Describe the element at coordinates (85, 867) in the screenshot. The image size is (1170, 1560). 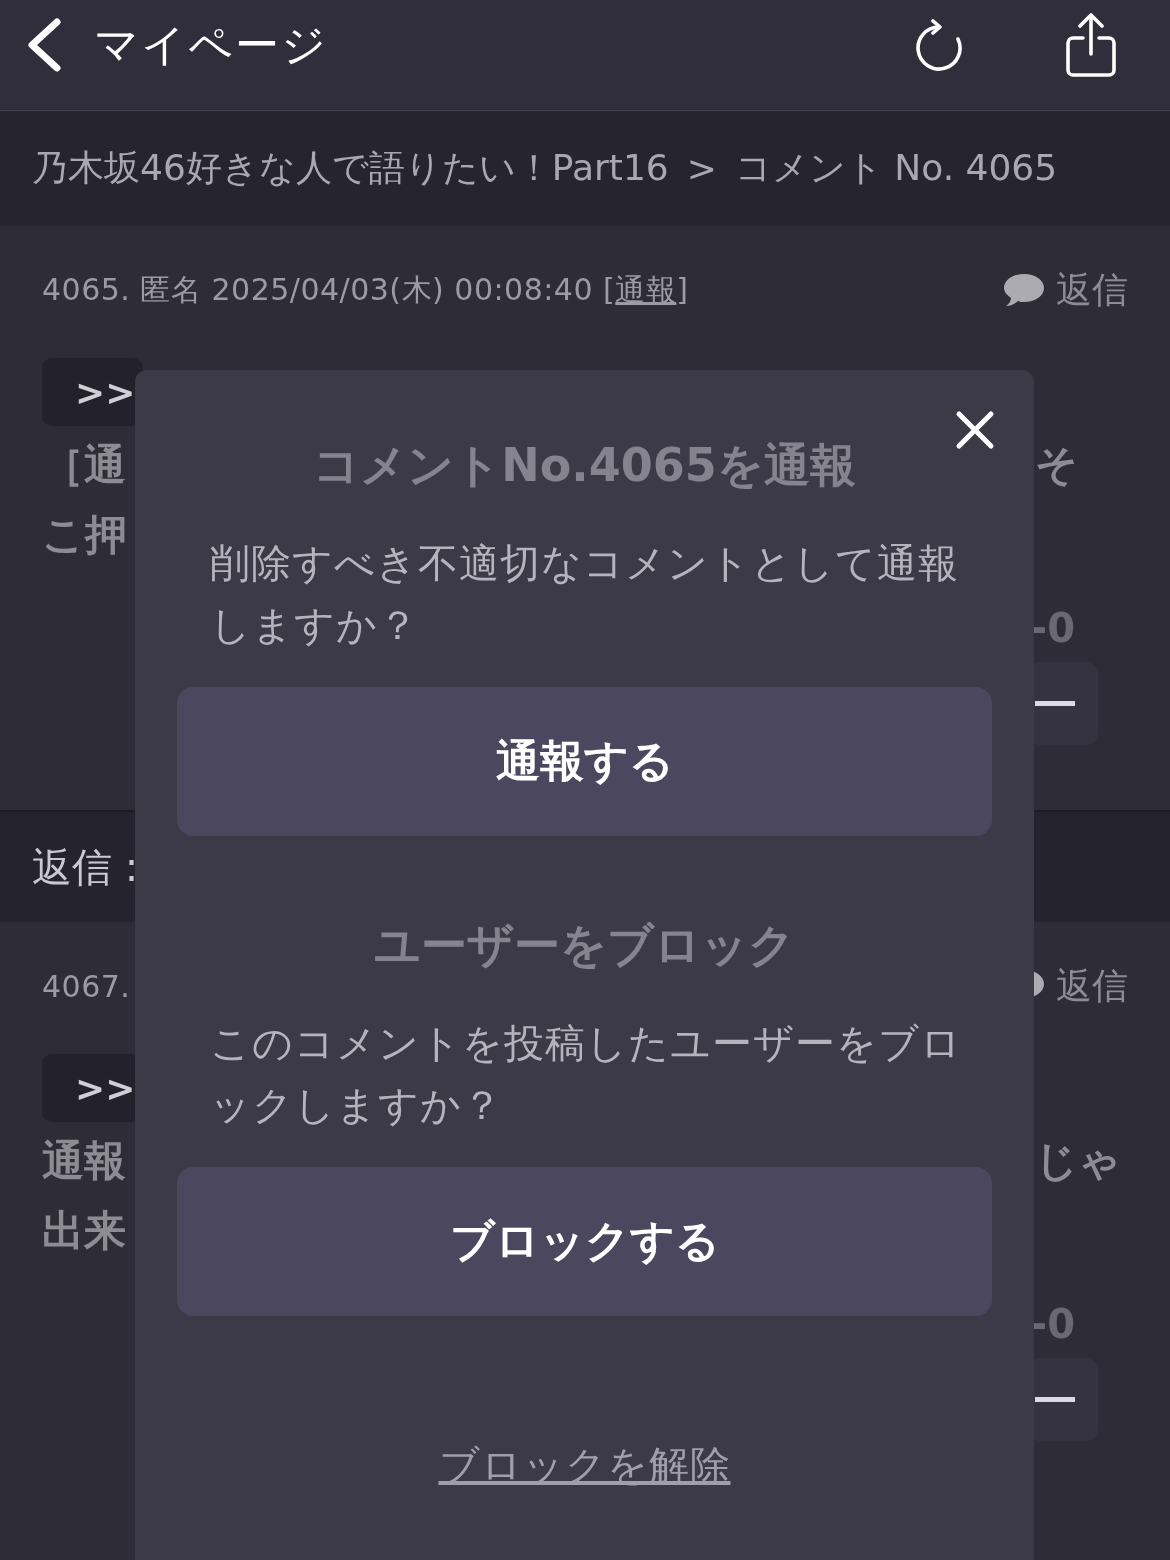
I see `replies-heading: 返信 :` at that location.